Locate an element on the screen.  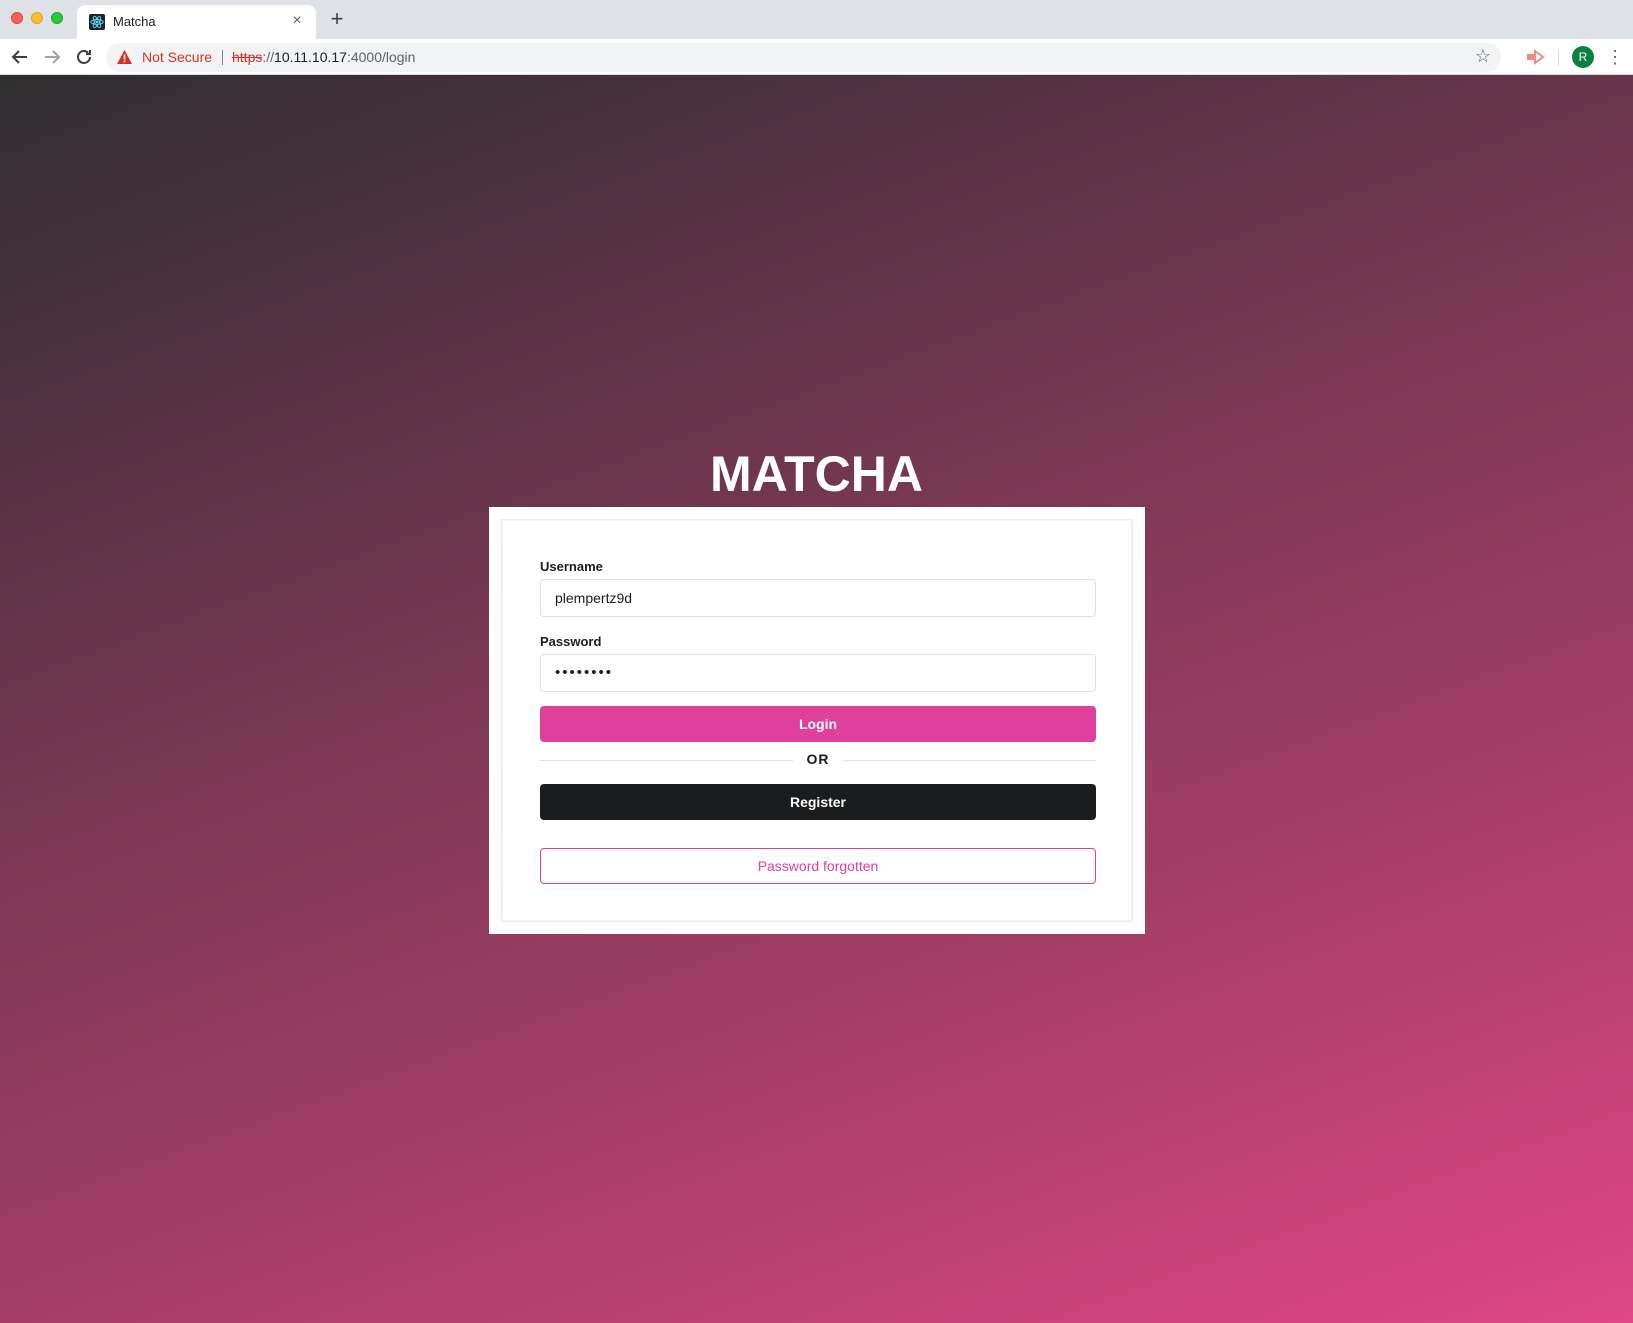
password-input: •••••••• is located at coordinates (818, 673).